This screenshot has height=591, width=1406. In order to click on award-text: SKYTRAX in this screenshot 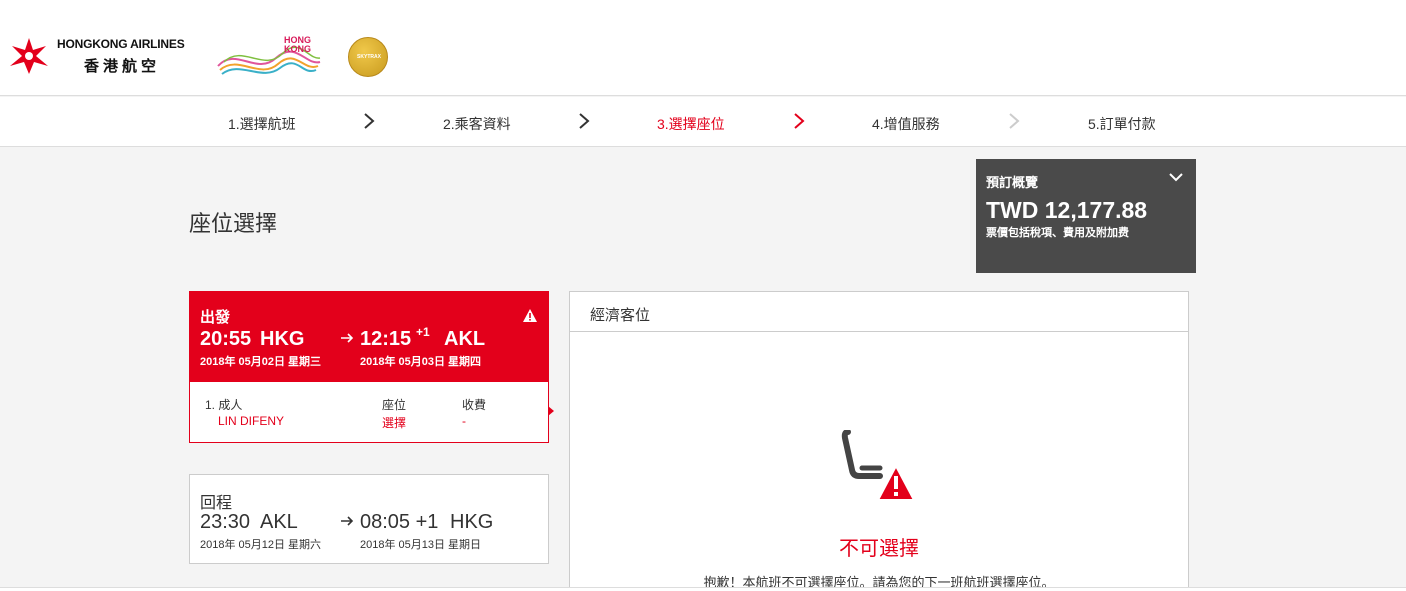, I will do `click(369, 57)`.